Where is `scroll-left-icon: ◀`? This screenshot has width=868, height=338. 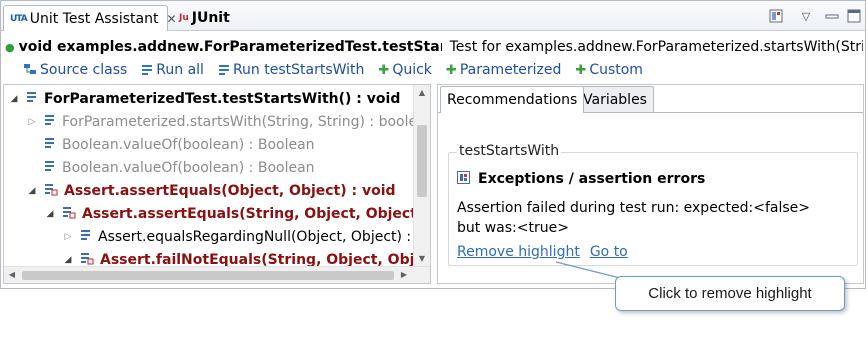
scroll-left-icon: ◀ is located at coordinates (12, 275).